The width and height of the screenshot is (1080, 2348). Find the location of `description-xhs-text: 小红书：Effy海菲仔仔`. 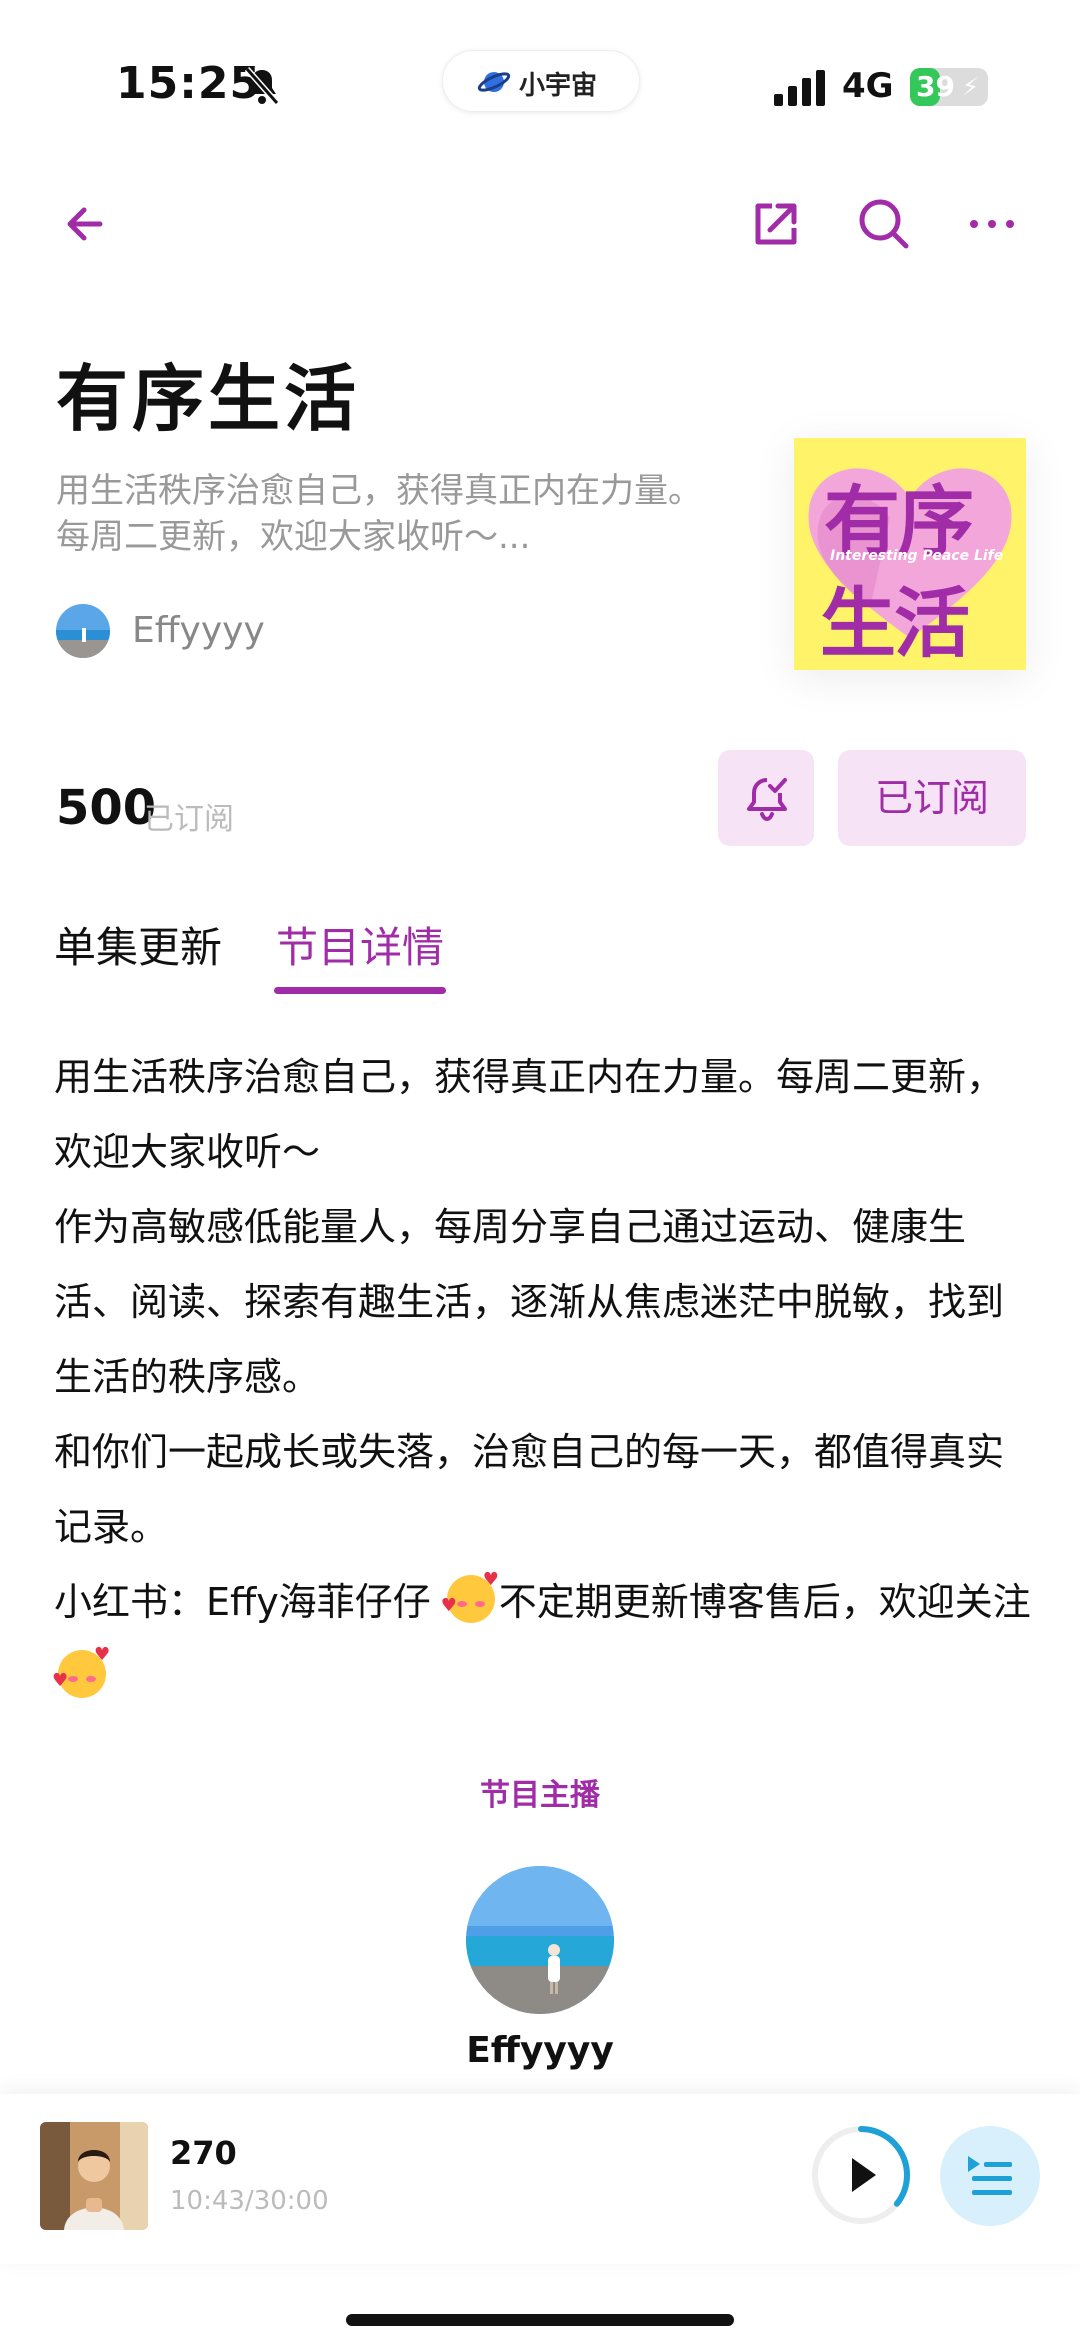

description-xhs-text: 小红书：Effy海菲仔仔 is located at coordinates (248, 1602).